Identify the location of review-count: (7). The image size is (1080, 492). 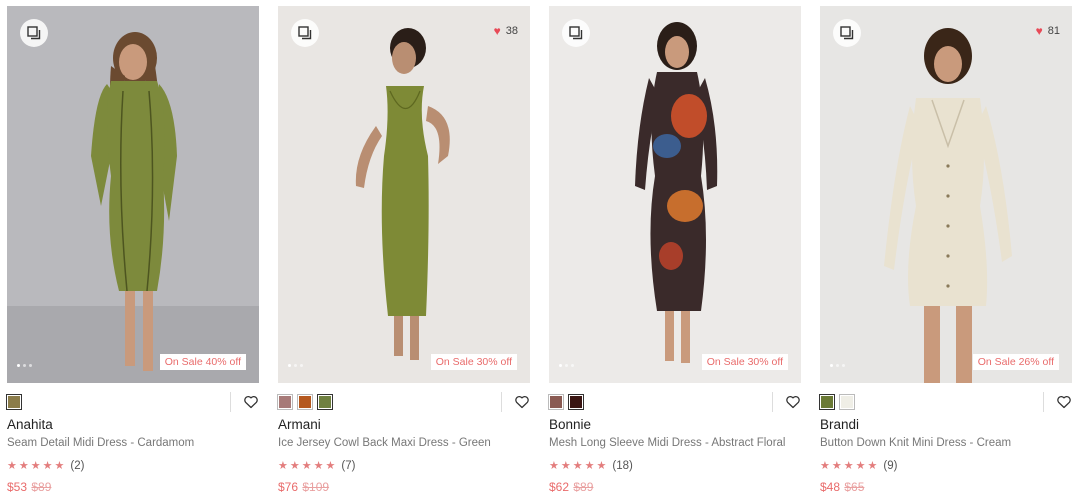
(348, 466).